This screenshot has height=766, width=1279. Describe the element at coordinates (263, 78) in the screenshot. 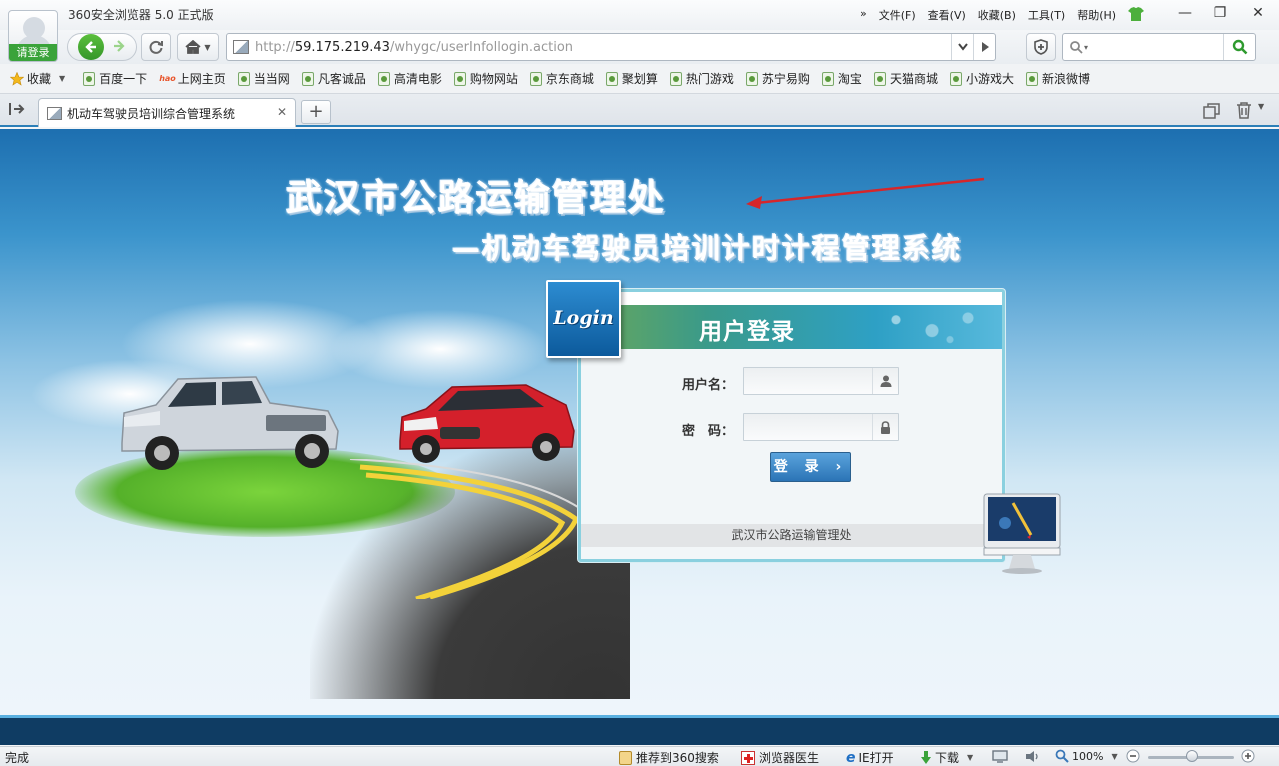

I see `bookmark-item: 当当网` at that location.